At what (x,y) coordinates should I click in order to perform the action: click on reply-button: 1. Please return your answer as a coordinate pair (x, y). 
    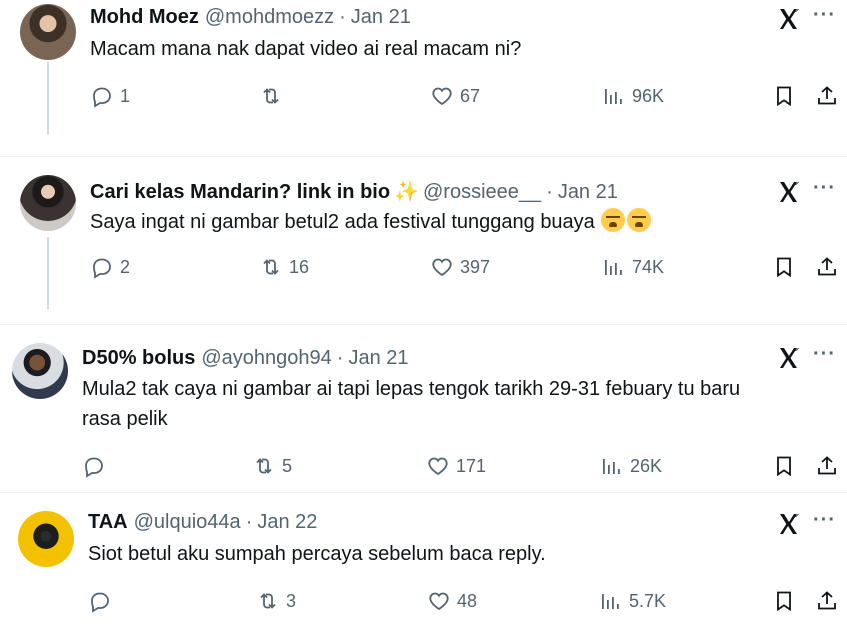
    Looking at the image, I should click on (110, 96).